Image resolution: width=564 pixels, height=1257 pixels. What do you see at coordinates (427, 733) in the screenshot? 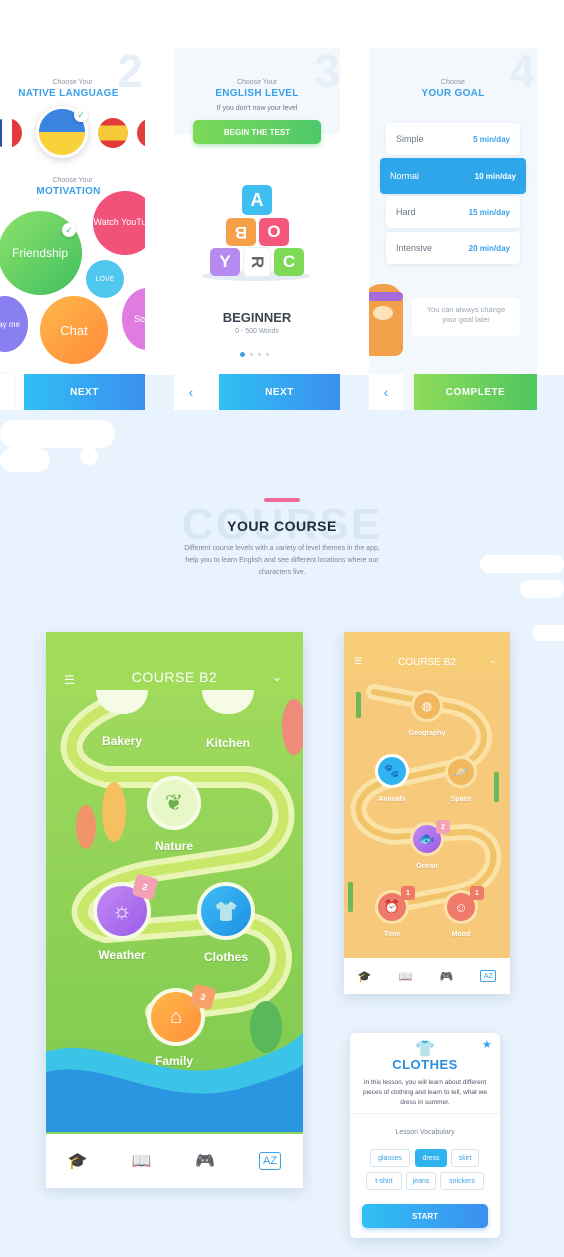
I see `label-geography: Geography` at bounding box center [427, 733].